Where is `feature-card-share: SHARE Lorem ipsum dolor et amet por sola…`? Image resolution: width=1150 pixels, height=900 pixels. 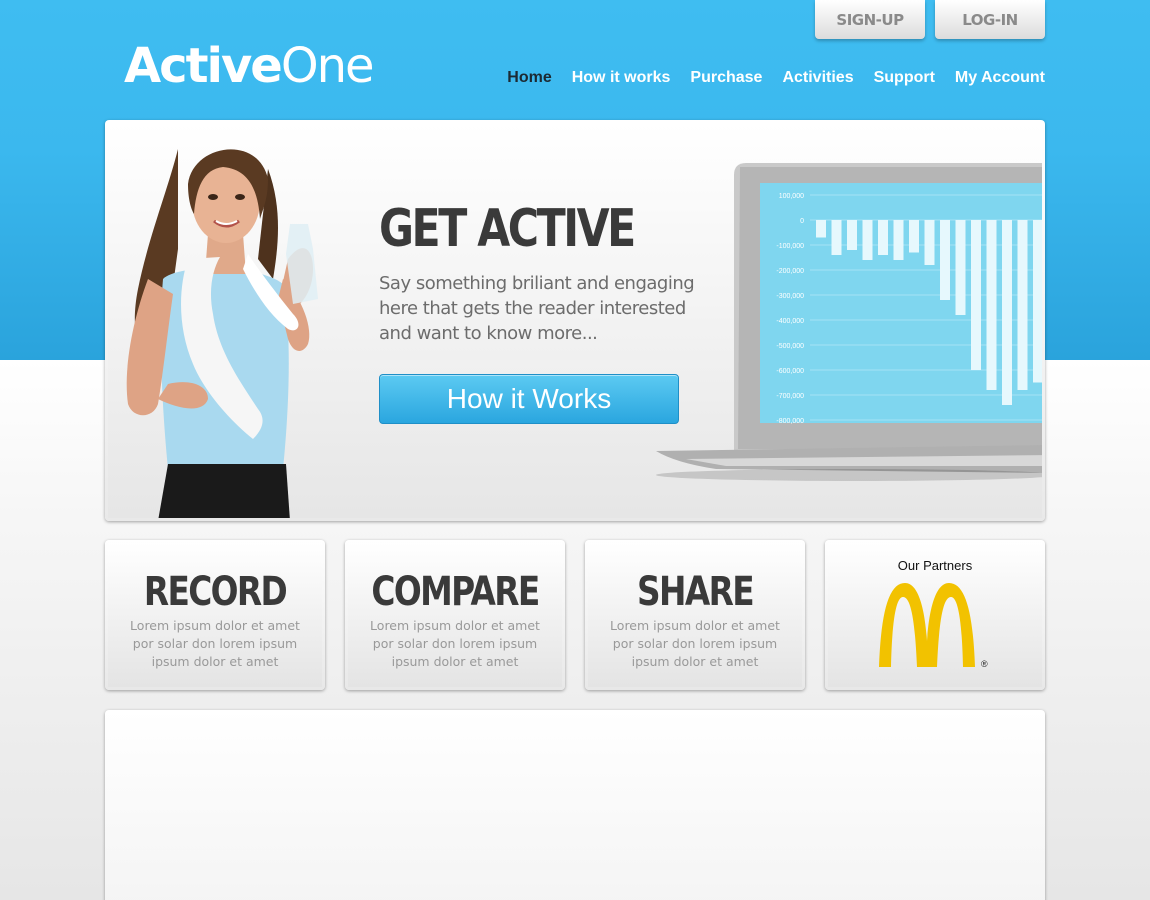
feature-card-share: SHARE Lorem ipsum dolor et amet por sola… is located at coordinates (695, 615).